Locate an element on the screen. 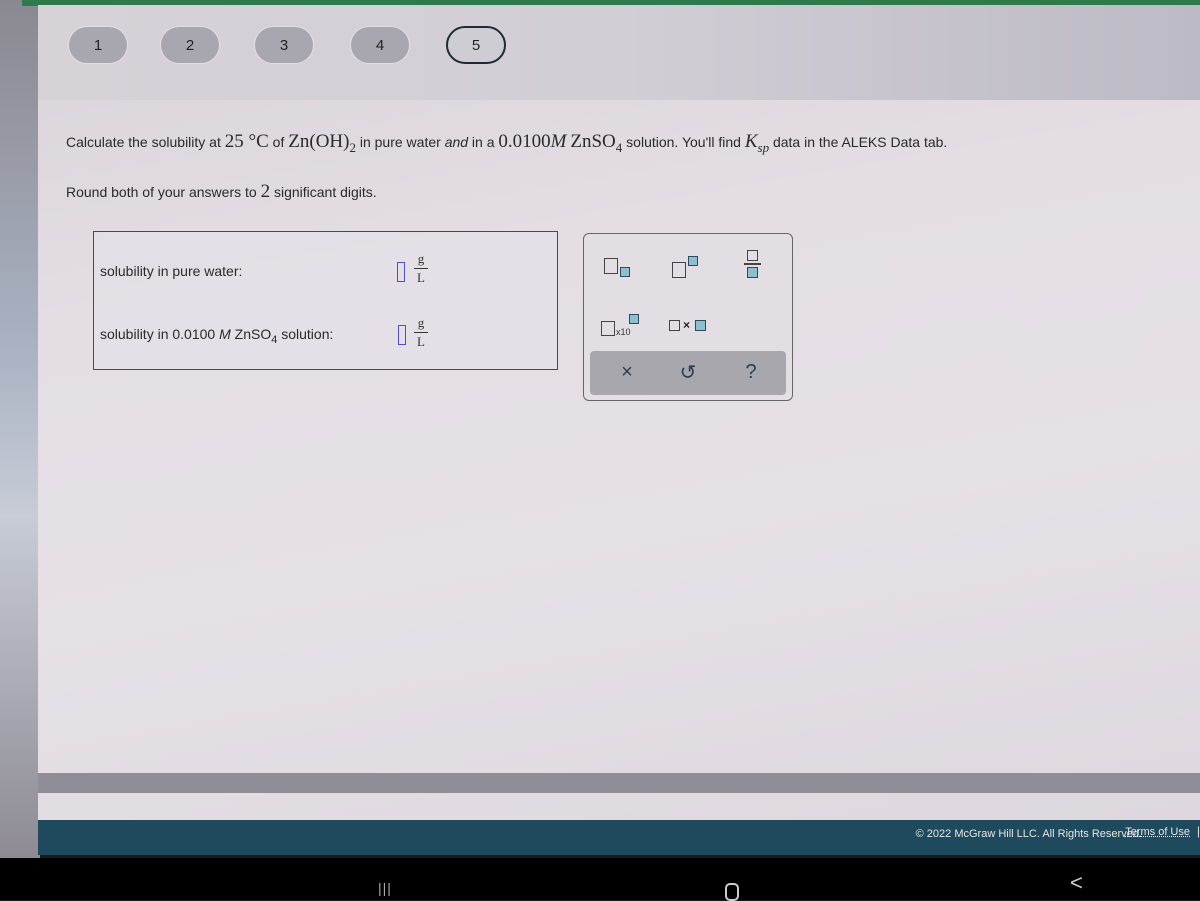  subscript-box-icon is located at coordinates (625, 272).